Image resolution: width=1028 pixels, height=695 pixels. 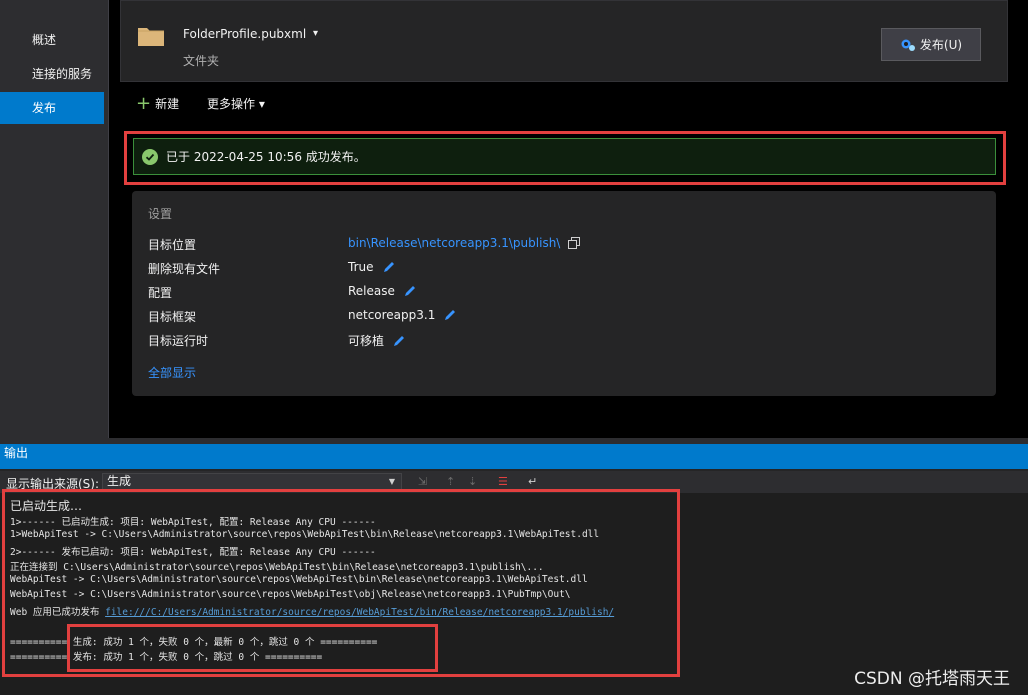 I want to click on setting-value: Release, so click(x=382, y=291).